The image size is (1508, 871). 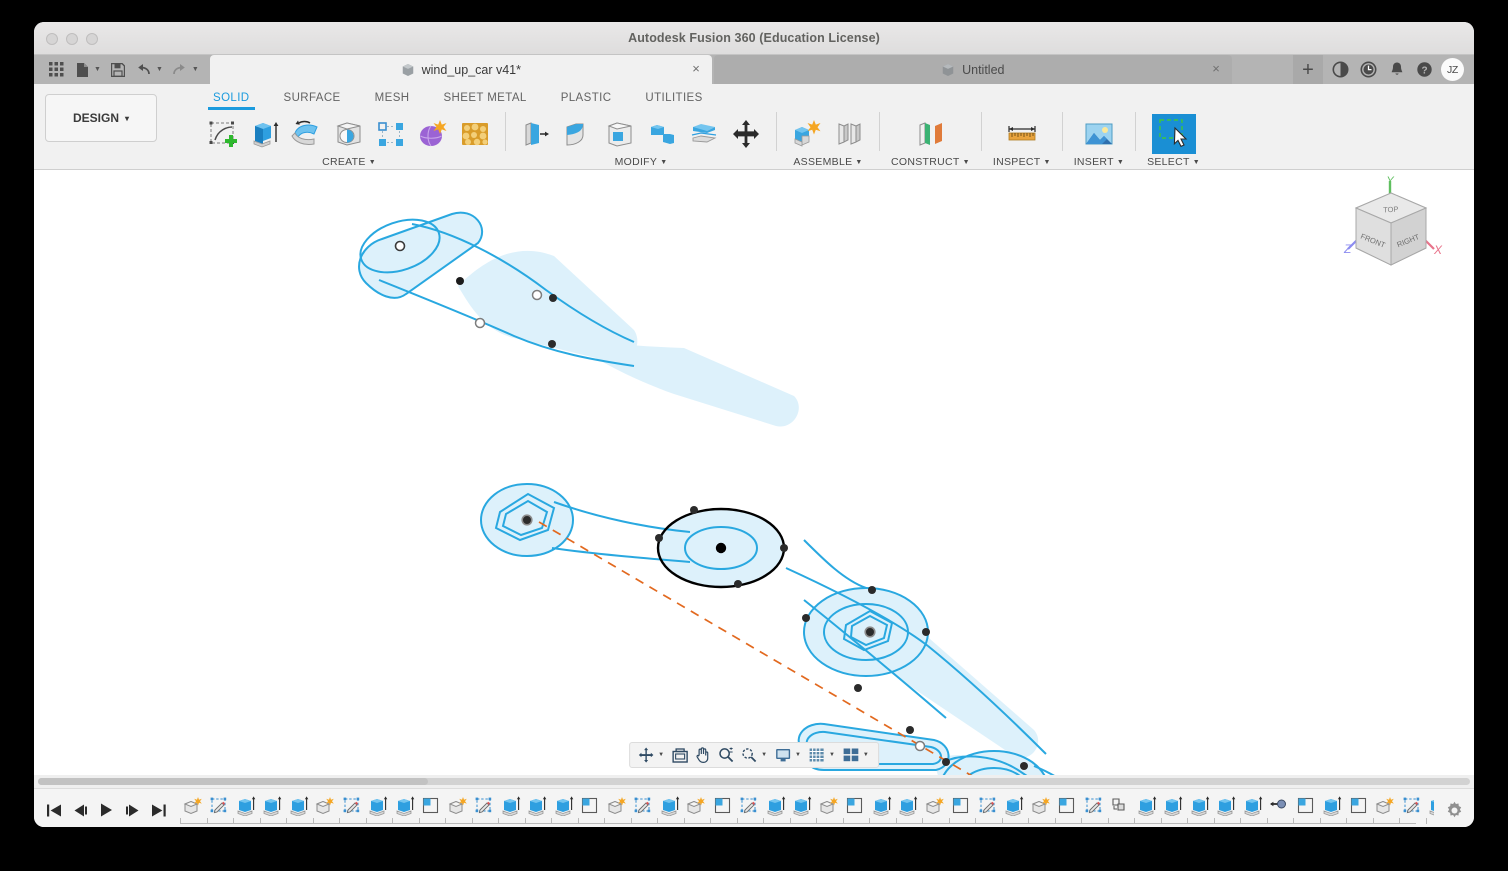 I want to click on insert-image-icon, so click(x=1099, y=134).